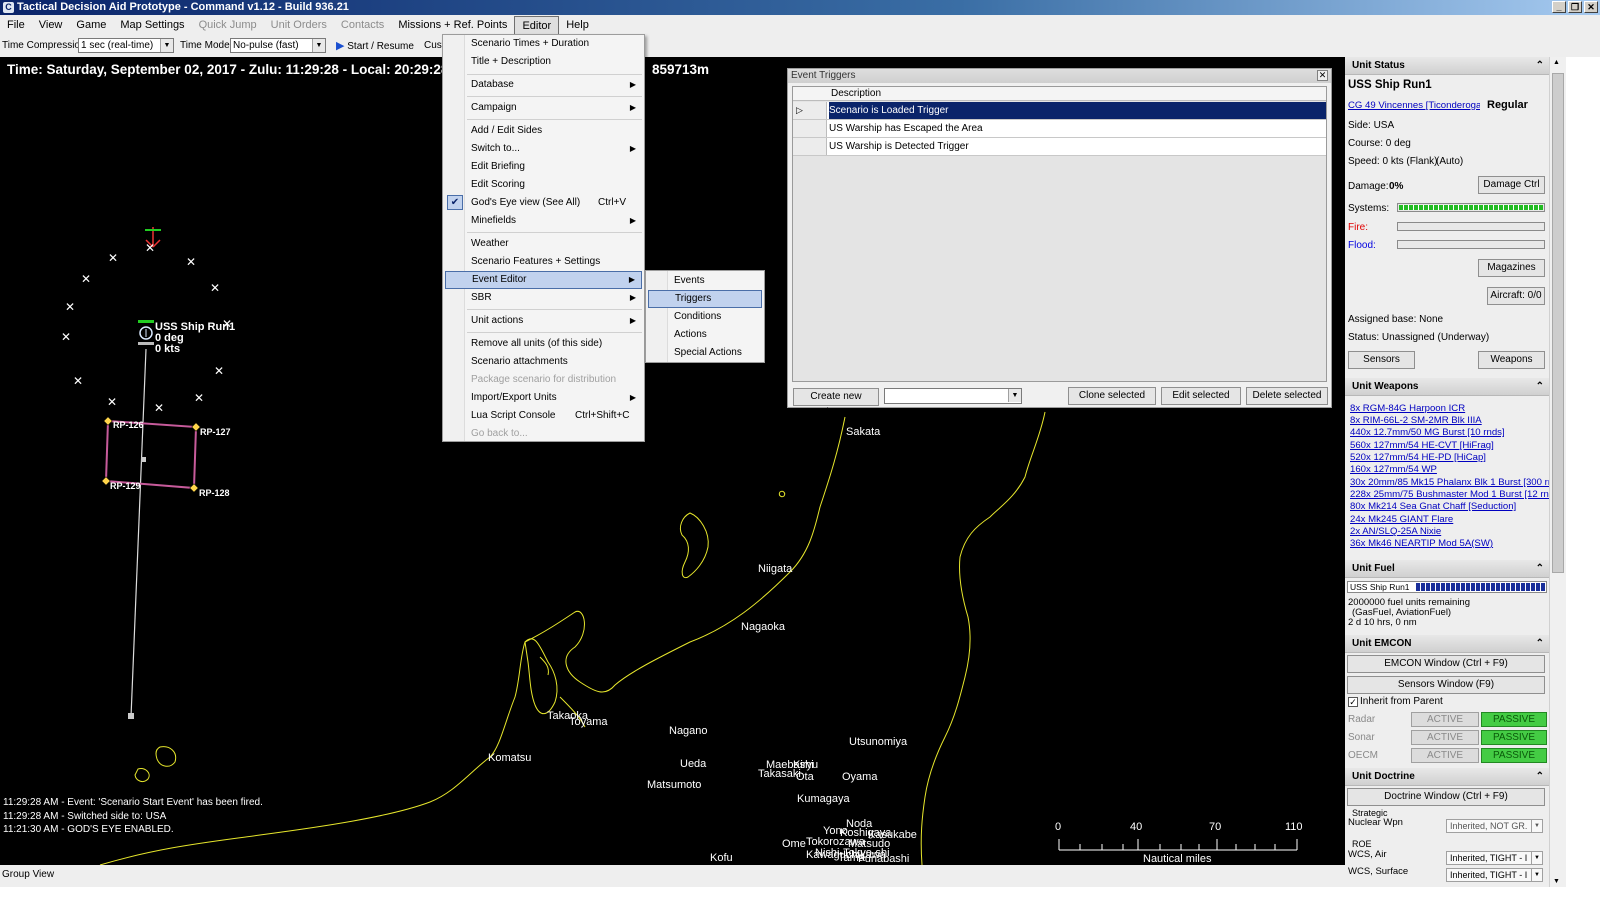 The width and height of the screenshot is (1600, 923). Describe the element at coordinates (299, 25) in the screenshot. I see `menu-unit-orders: Unit Orders` at that location.